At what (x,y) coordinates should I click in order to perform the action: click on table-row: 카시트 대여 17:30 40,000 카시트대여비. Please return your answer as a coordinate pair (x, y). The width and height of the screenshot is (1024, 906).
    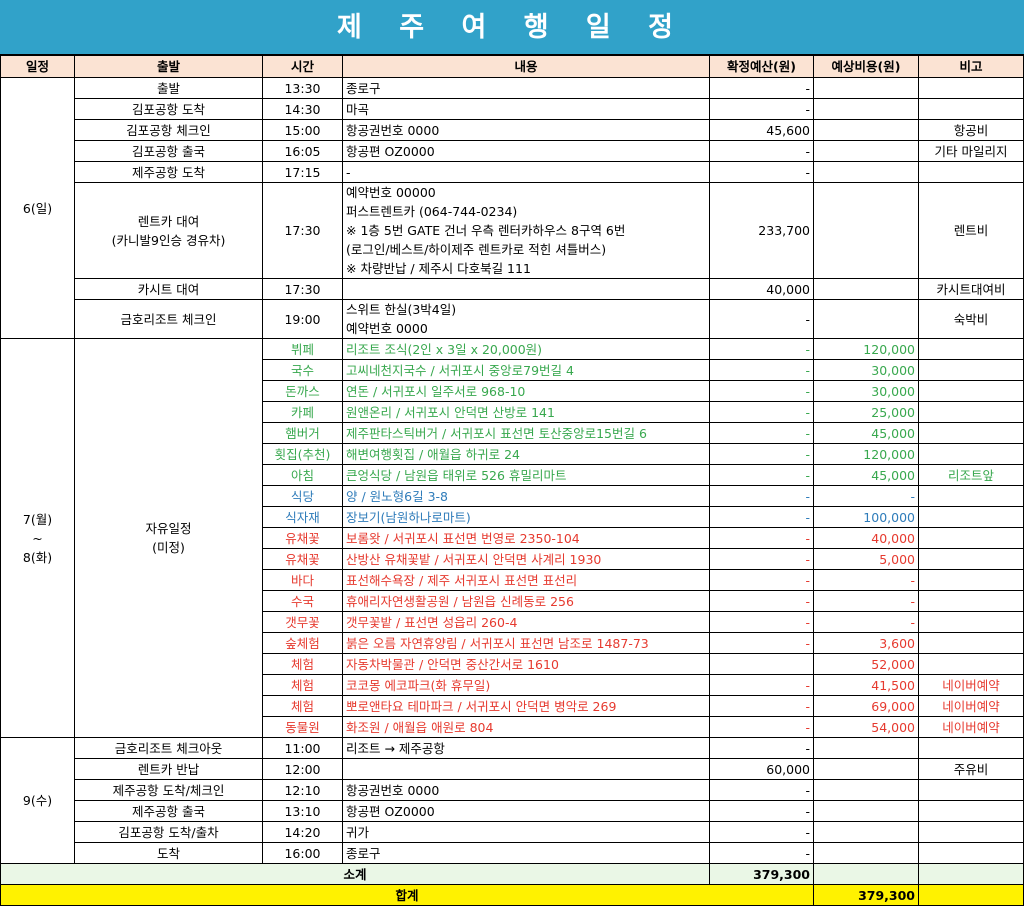
    Looking at the image, I should click on (512, 289).